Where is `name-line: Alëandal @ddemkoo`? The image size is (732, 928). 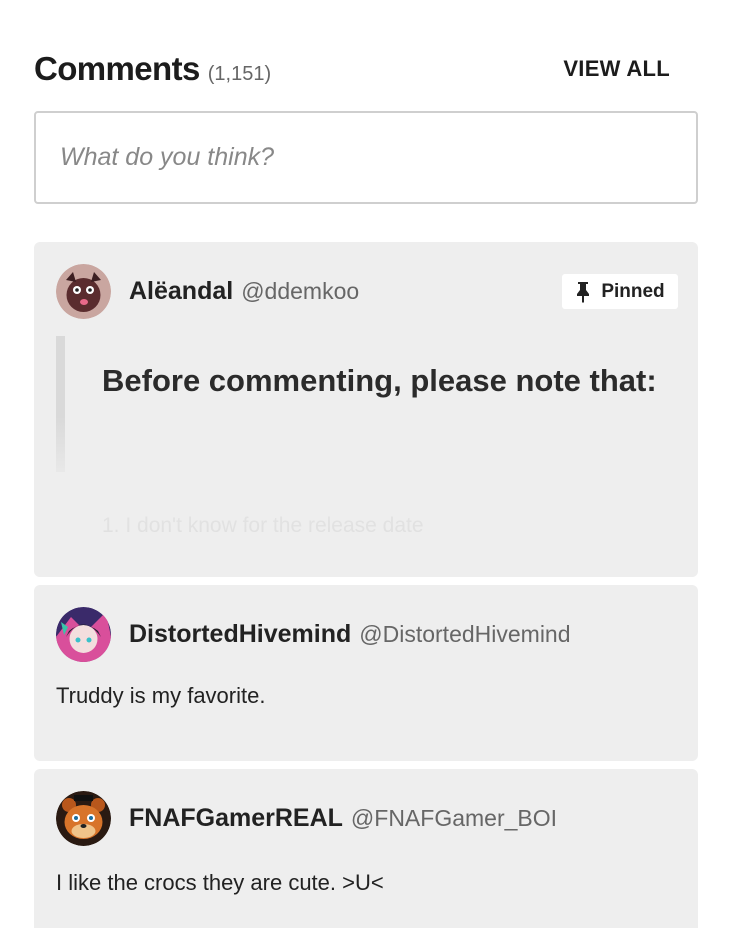 name-line: Alëandal @ddemkoo is located at coordinates (244, 291).